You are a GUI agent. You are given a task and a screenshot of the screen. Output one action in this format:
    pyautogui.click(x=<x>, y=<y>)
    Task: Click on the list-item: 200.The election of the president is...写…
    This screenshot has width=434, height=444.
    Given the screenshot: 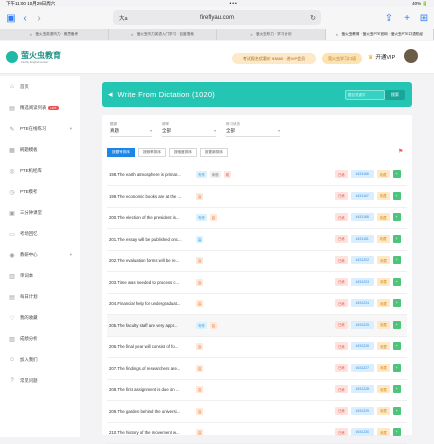 What is the action you would take?
    pyautogui.click(x=257, y=218)
    